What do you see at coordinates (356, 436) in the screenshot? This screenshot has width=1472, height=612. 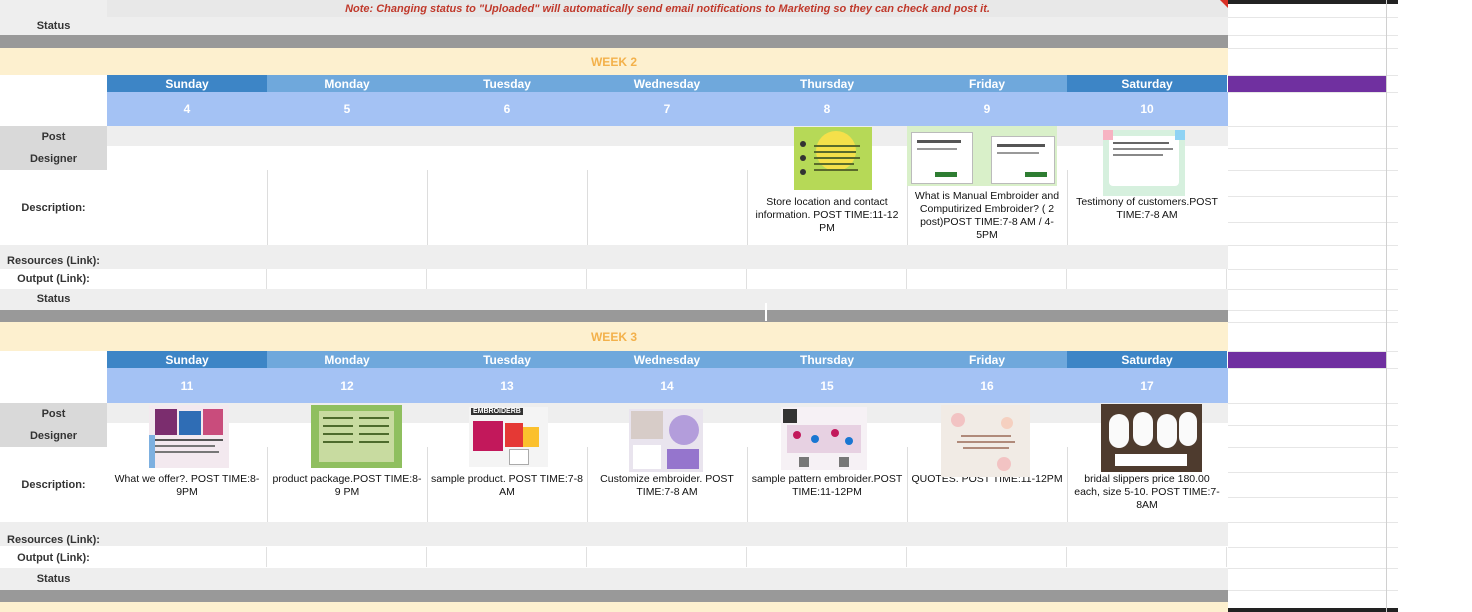 I see `product-package-thumbnail` at bounding box center [356, 436].